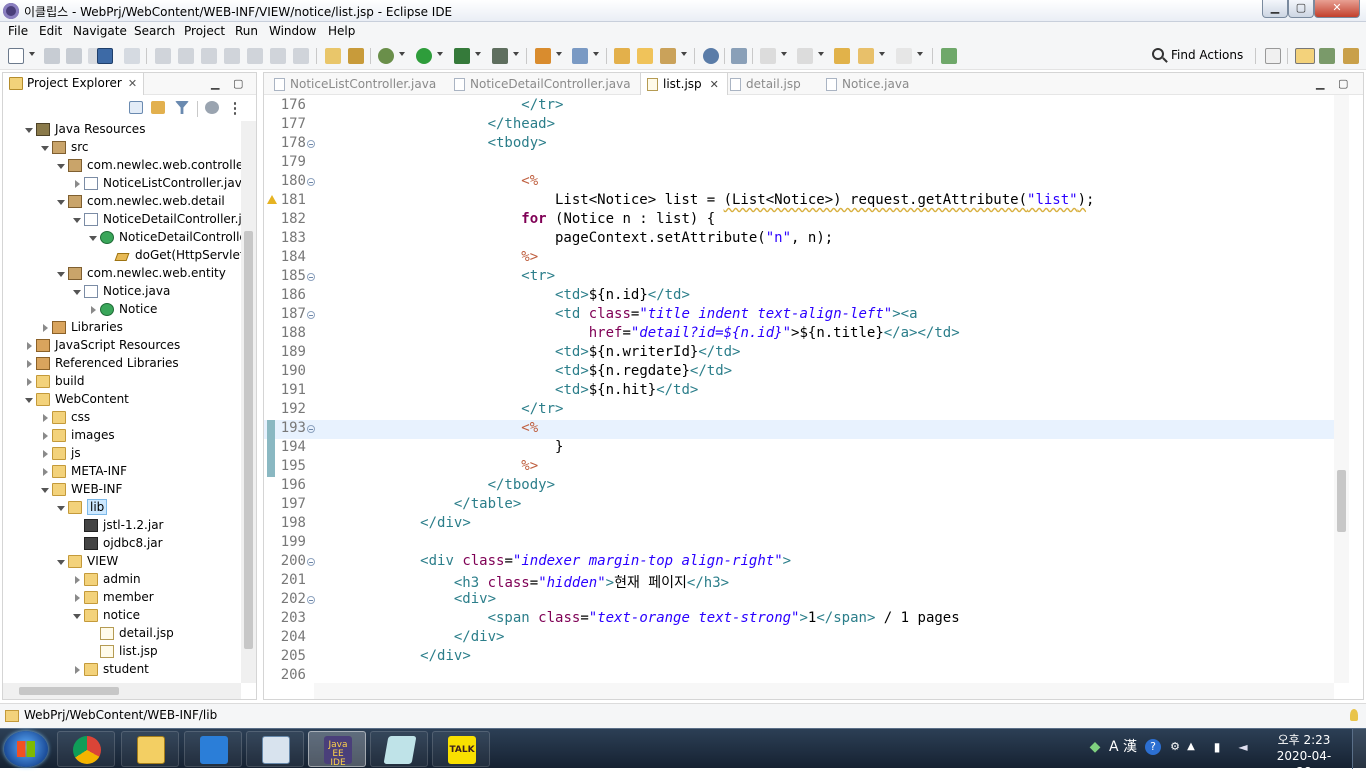  I want to click on menu-edit: Edit, so click(50, 31).